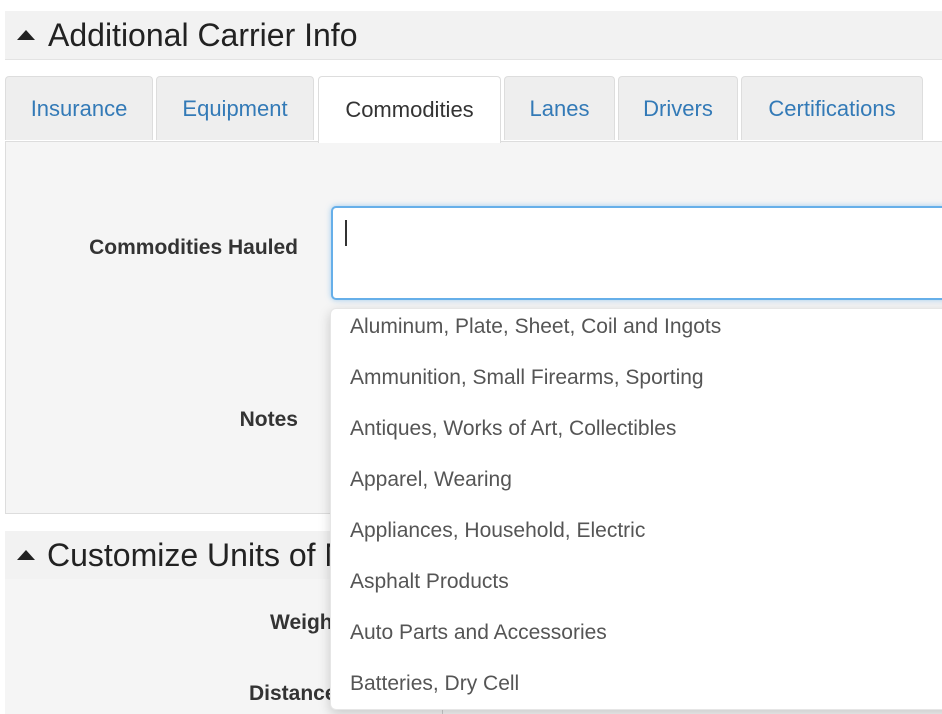 This screenshot has height=714, width=942. Describe the element at coordinates (346, 233) in the screenshot. I see `text-cursor` at that location.